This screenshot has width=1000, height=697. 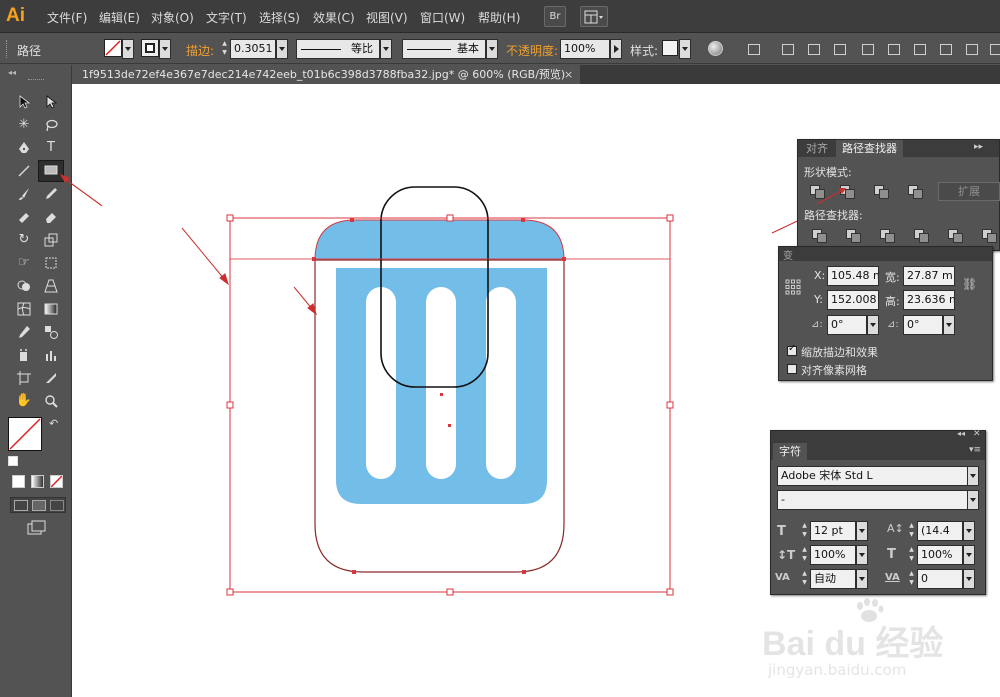 What do you see at coordinates (21, 505) in the screenshot?
I see `draw-normal-icon` at bounding box center [21, 505].